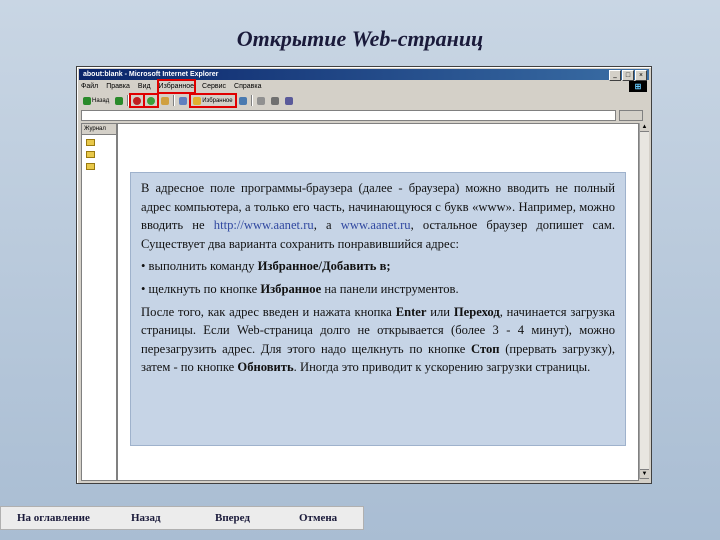 Image resolution: width=720 pixels, height=540 pixels. Describe the element at coordinates (440, 311) in the screenshot. I see `text-segment: или` at that location.